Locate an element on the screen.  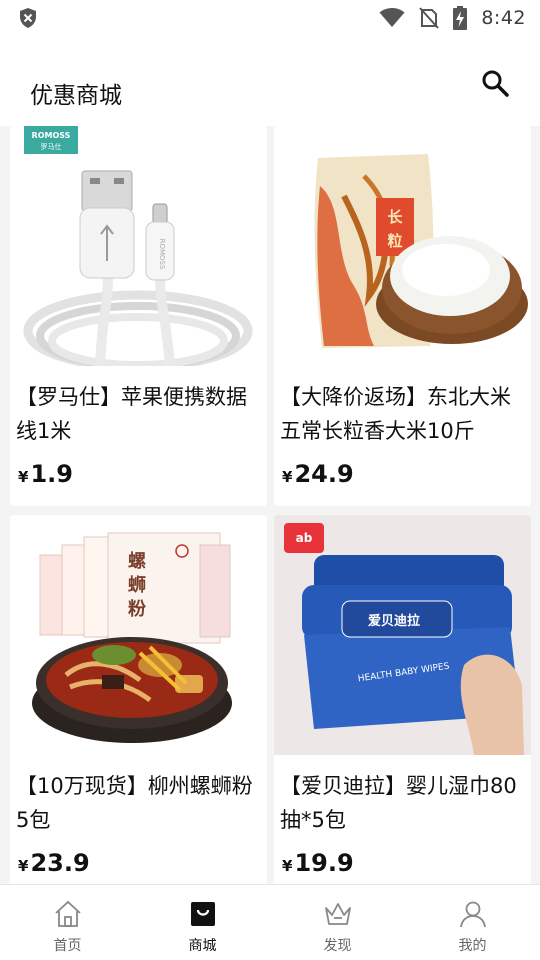
nav-item-home: 首页 is located at coordinates (67, 922).